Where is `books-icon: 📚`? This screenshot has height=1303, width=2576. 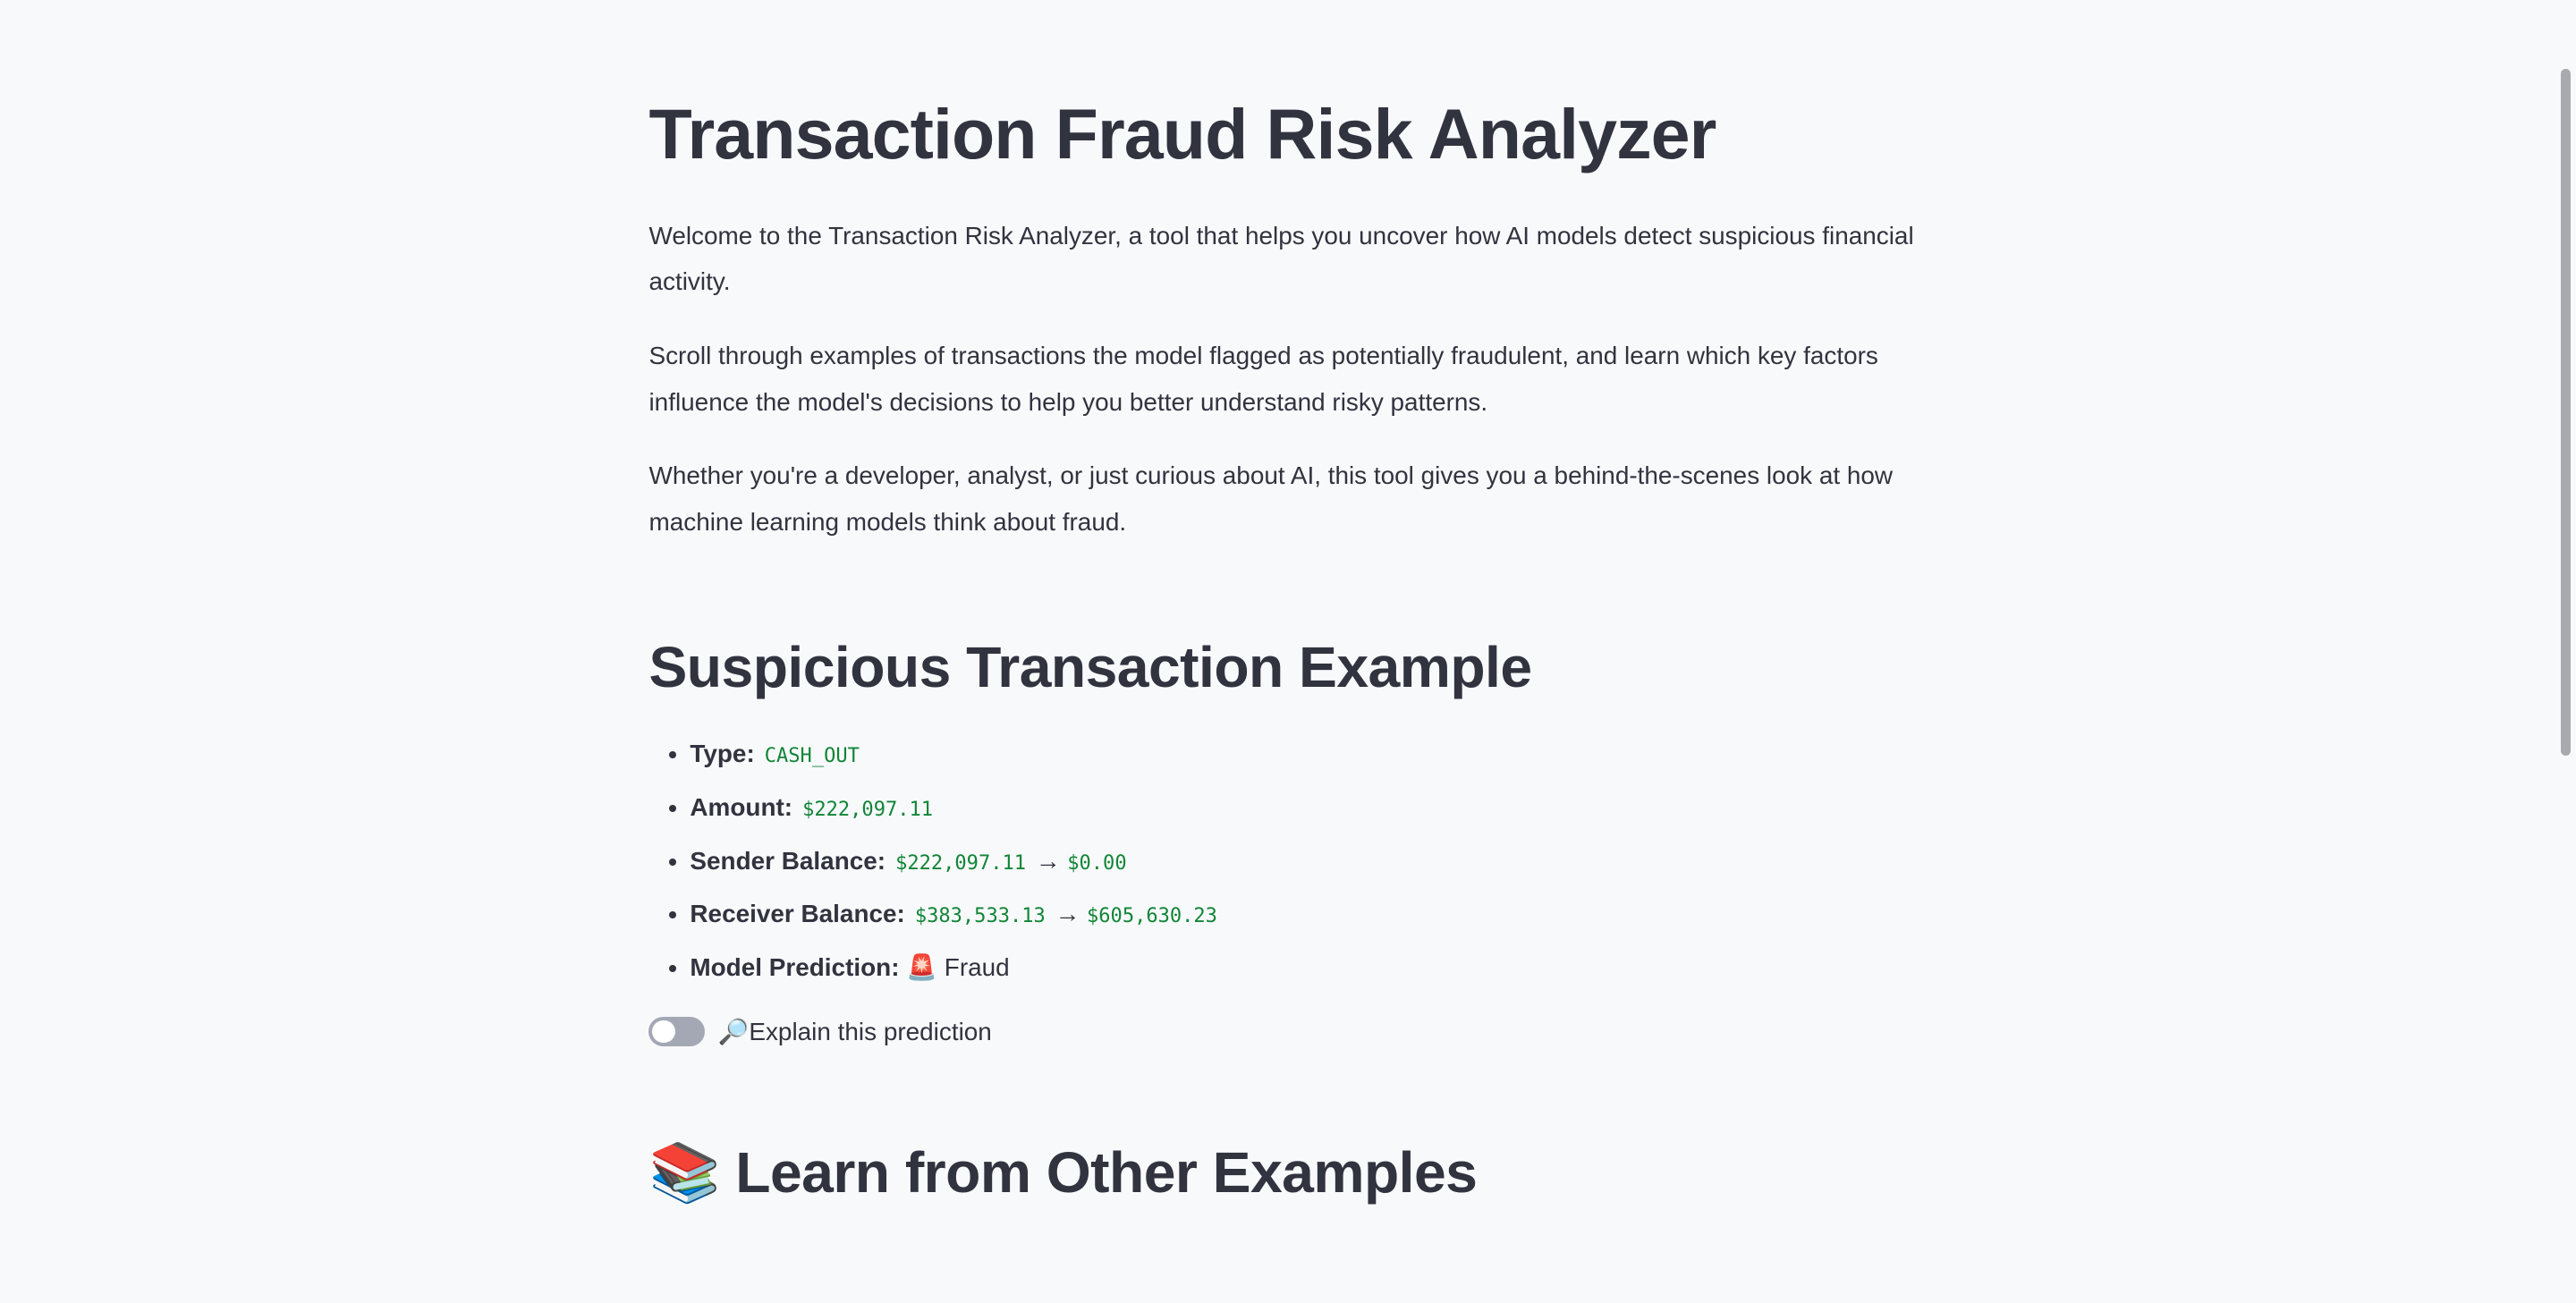 books-icon: 📚 is located at coordinates (684, 1172).